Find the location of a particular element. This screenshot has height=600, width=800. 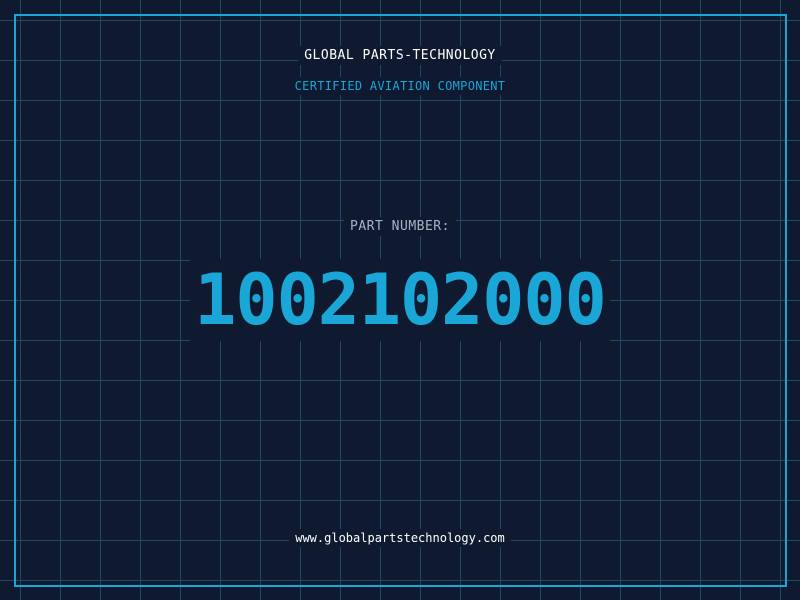

part-number-label-text: PART NUMBER: is located at coordinates (400, 226).